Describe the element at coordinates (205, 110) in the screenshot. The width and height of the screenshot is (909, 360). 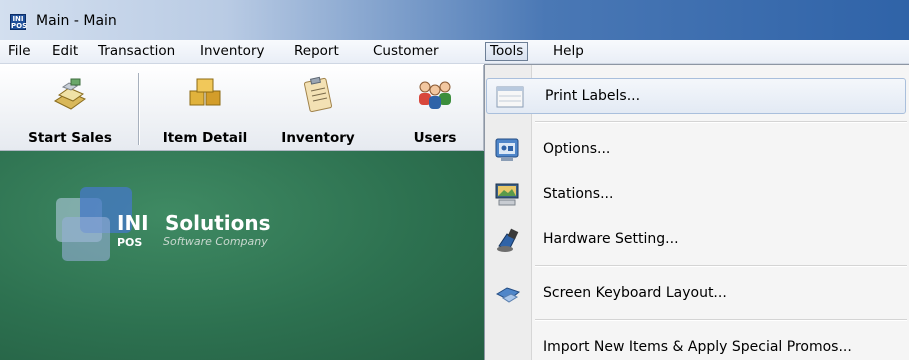
I see `item-detail-button: Item Detail` at that location.